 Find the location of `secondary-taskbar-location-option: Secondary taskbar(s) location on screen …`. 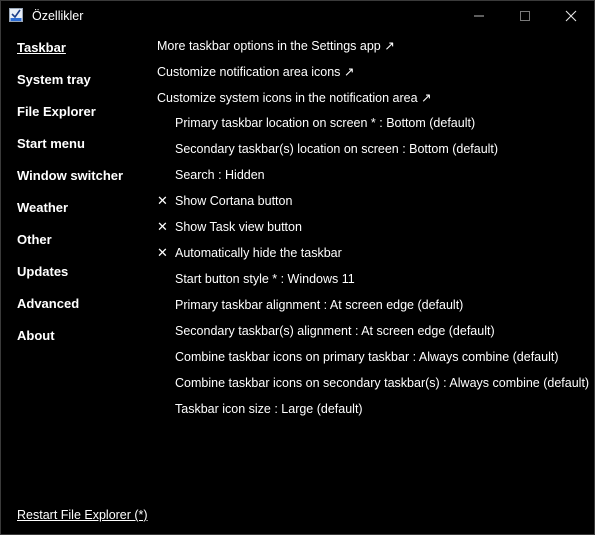

secondary-taskbar-location-option: Secondary taskbar(s) location on screen … is located at coordinates (336, 149).